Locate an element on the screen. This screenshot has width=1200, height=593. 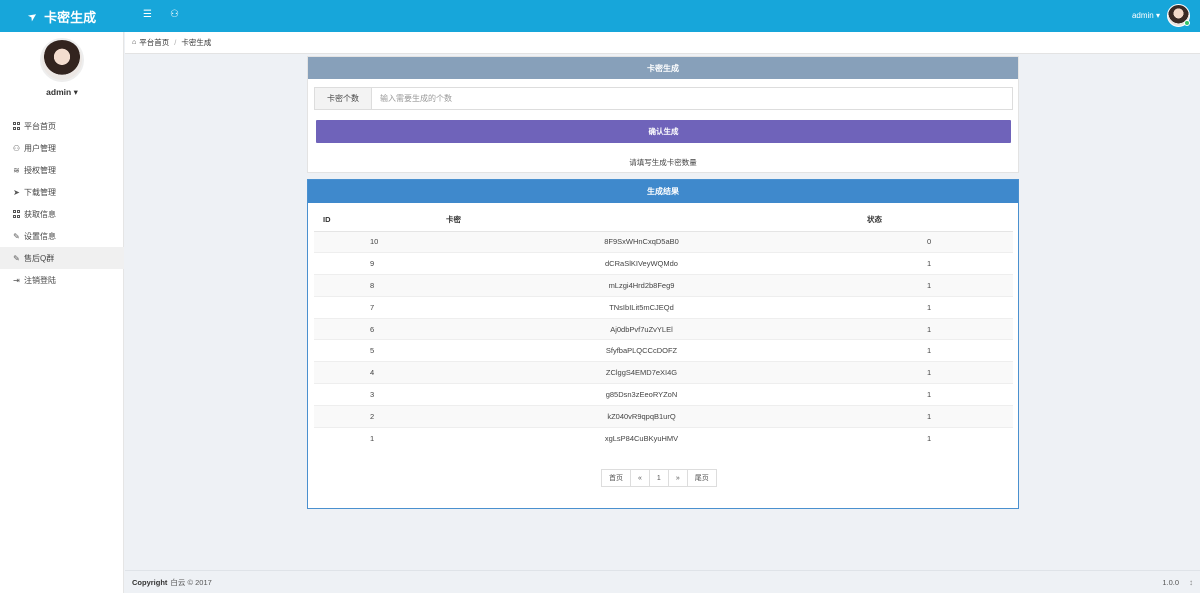
pager-next: » is located at coordinates (677, 478).